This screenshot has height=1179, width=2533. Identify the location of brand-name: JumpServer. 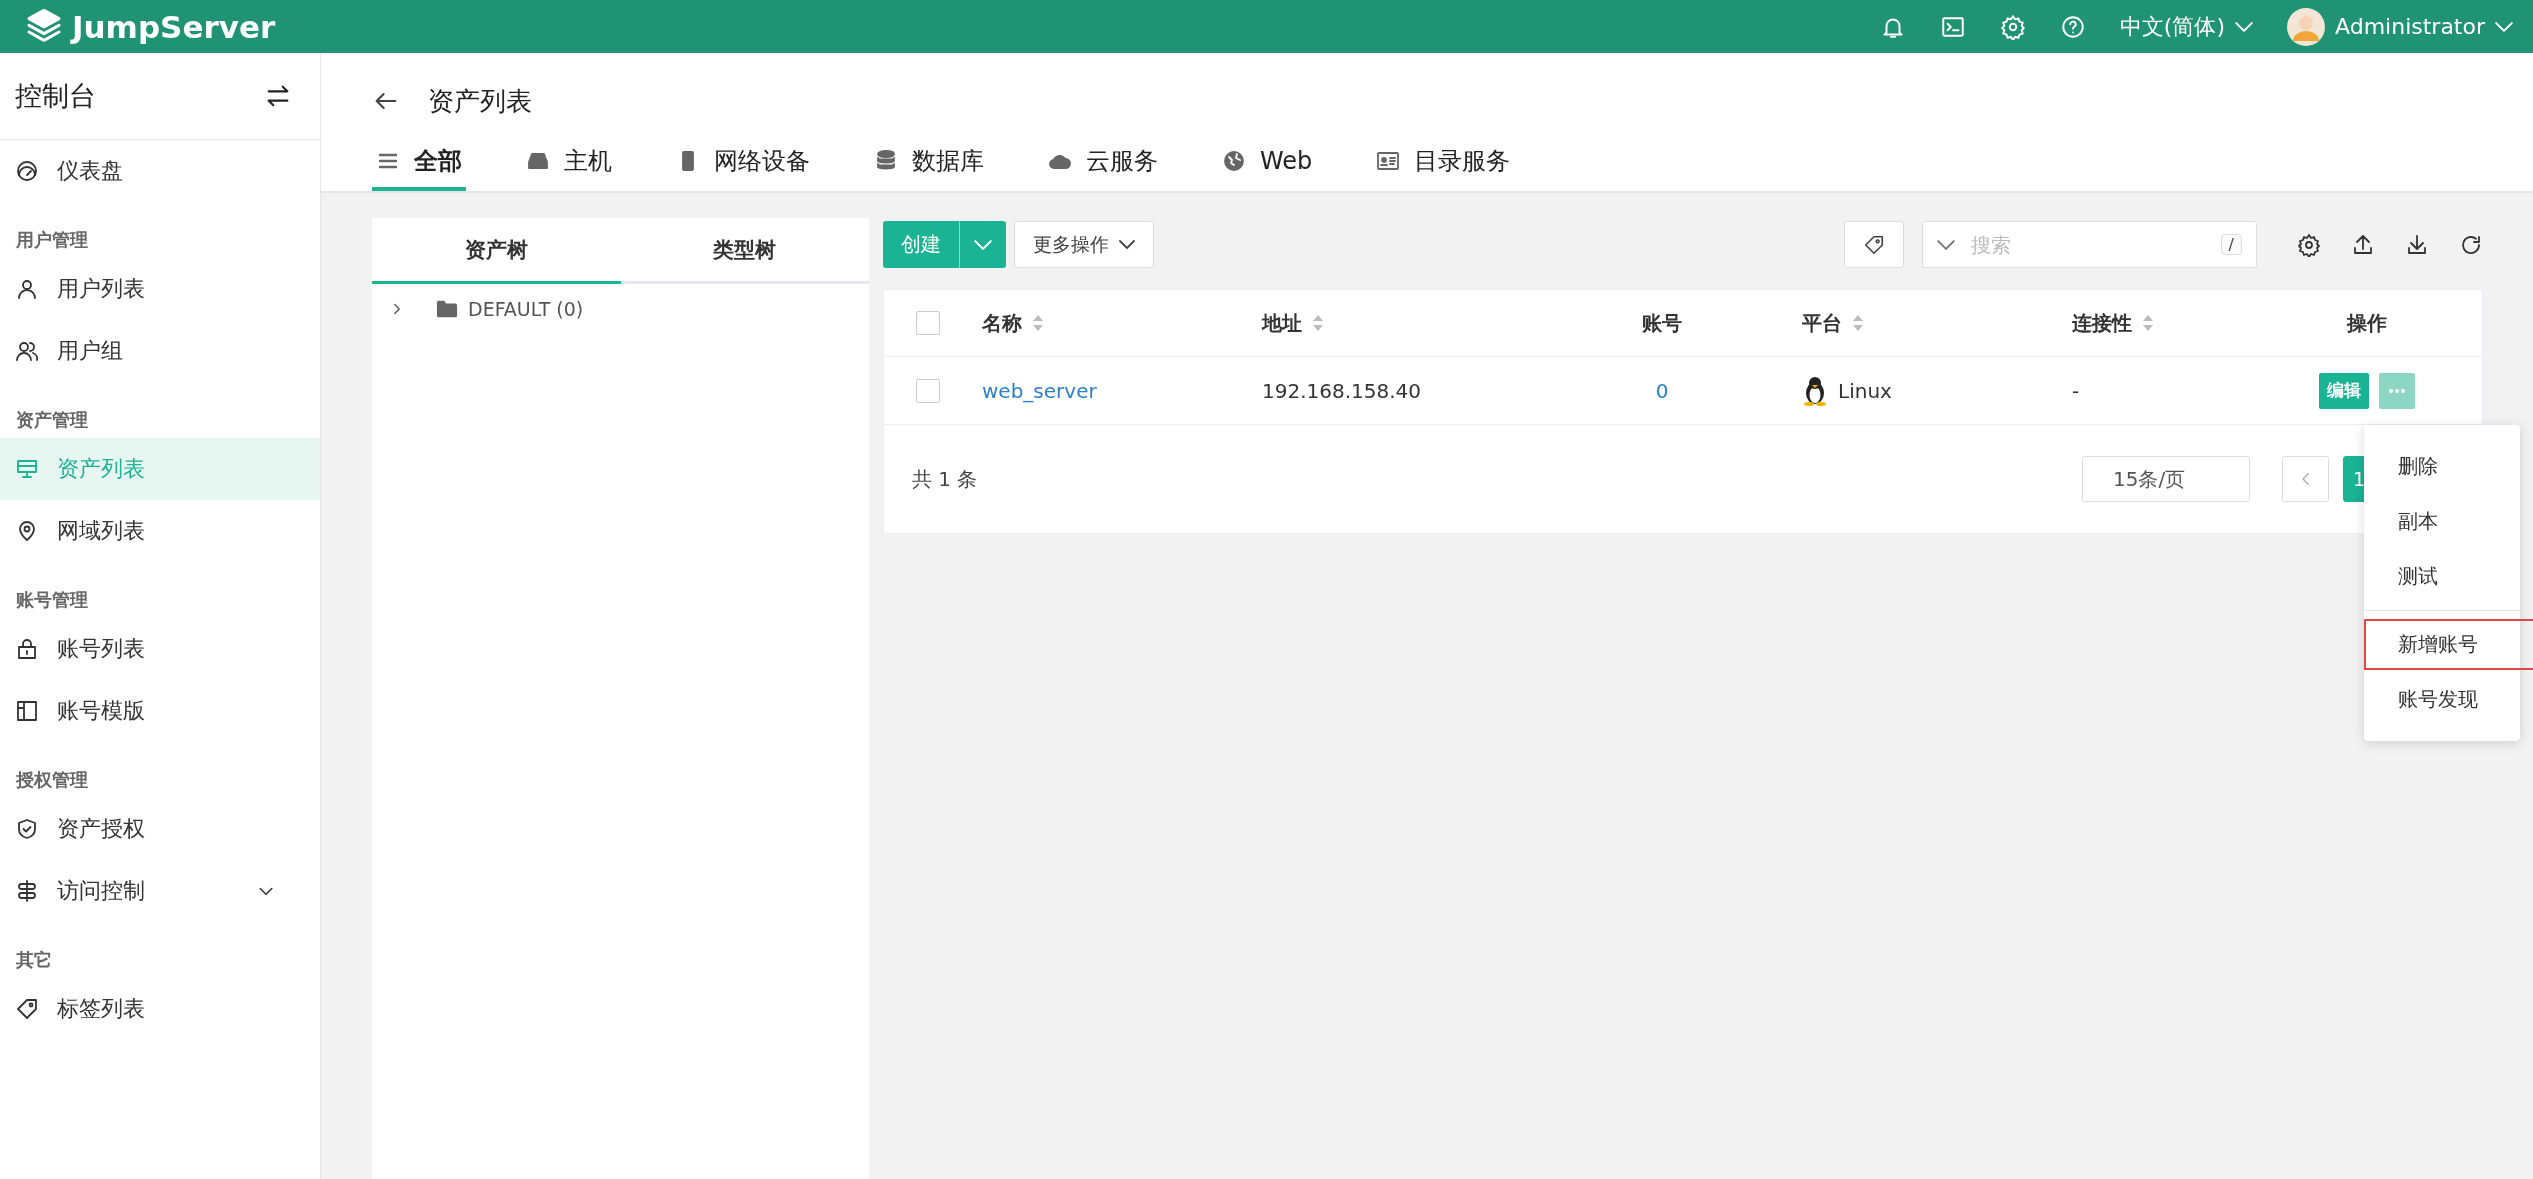
(174, 26).